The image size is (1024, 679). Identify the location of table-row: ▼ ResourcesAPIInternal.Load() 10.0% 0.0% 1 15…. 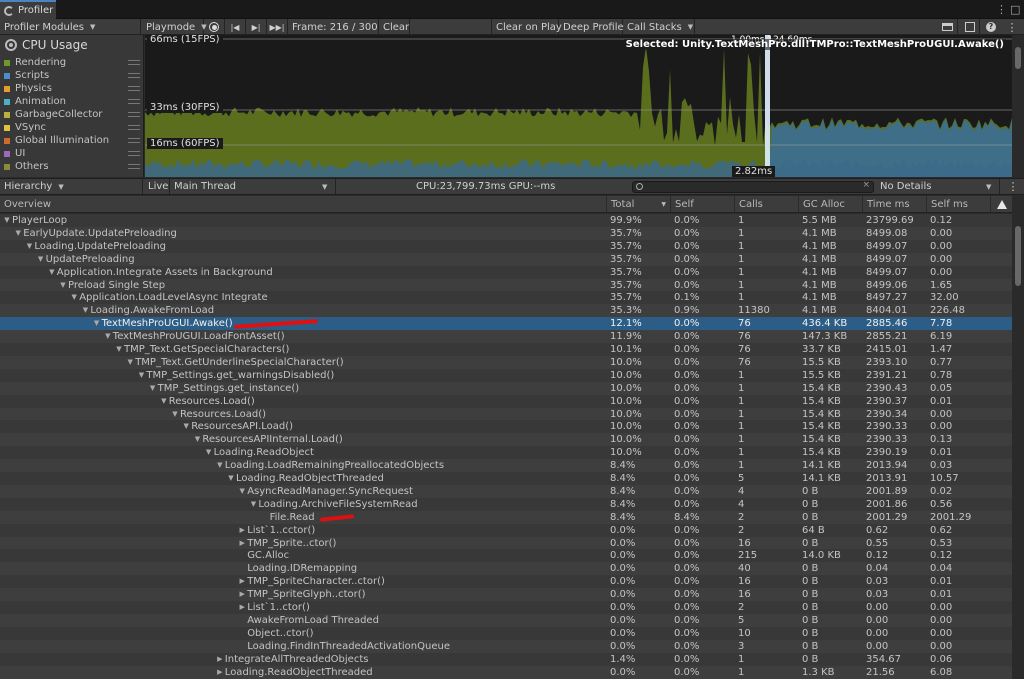
(506, 440).